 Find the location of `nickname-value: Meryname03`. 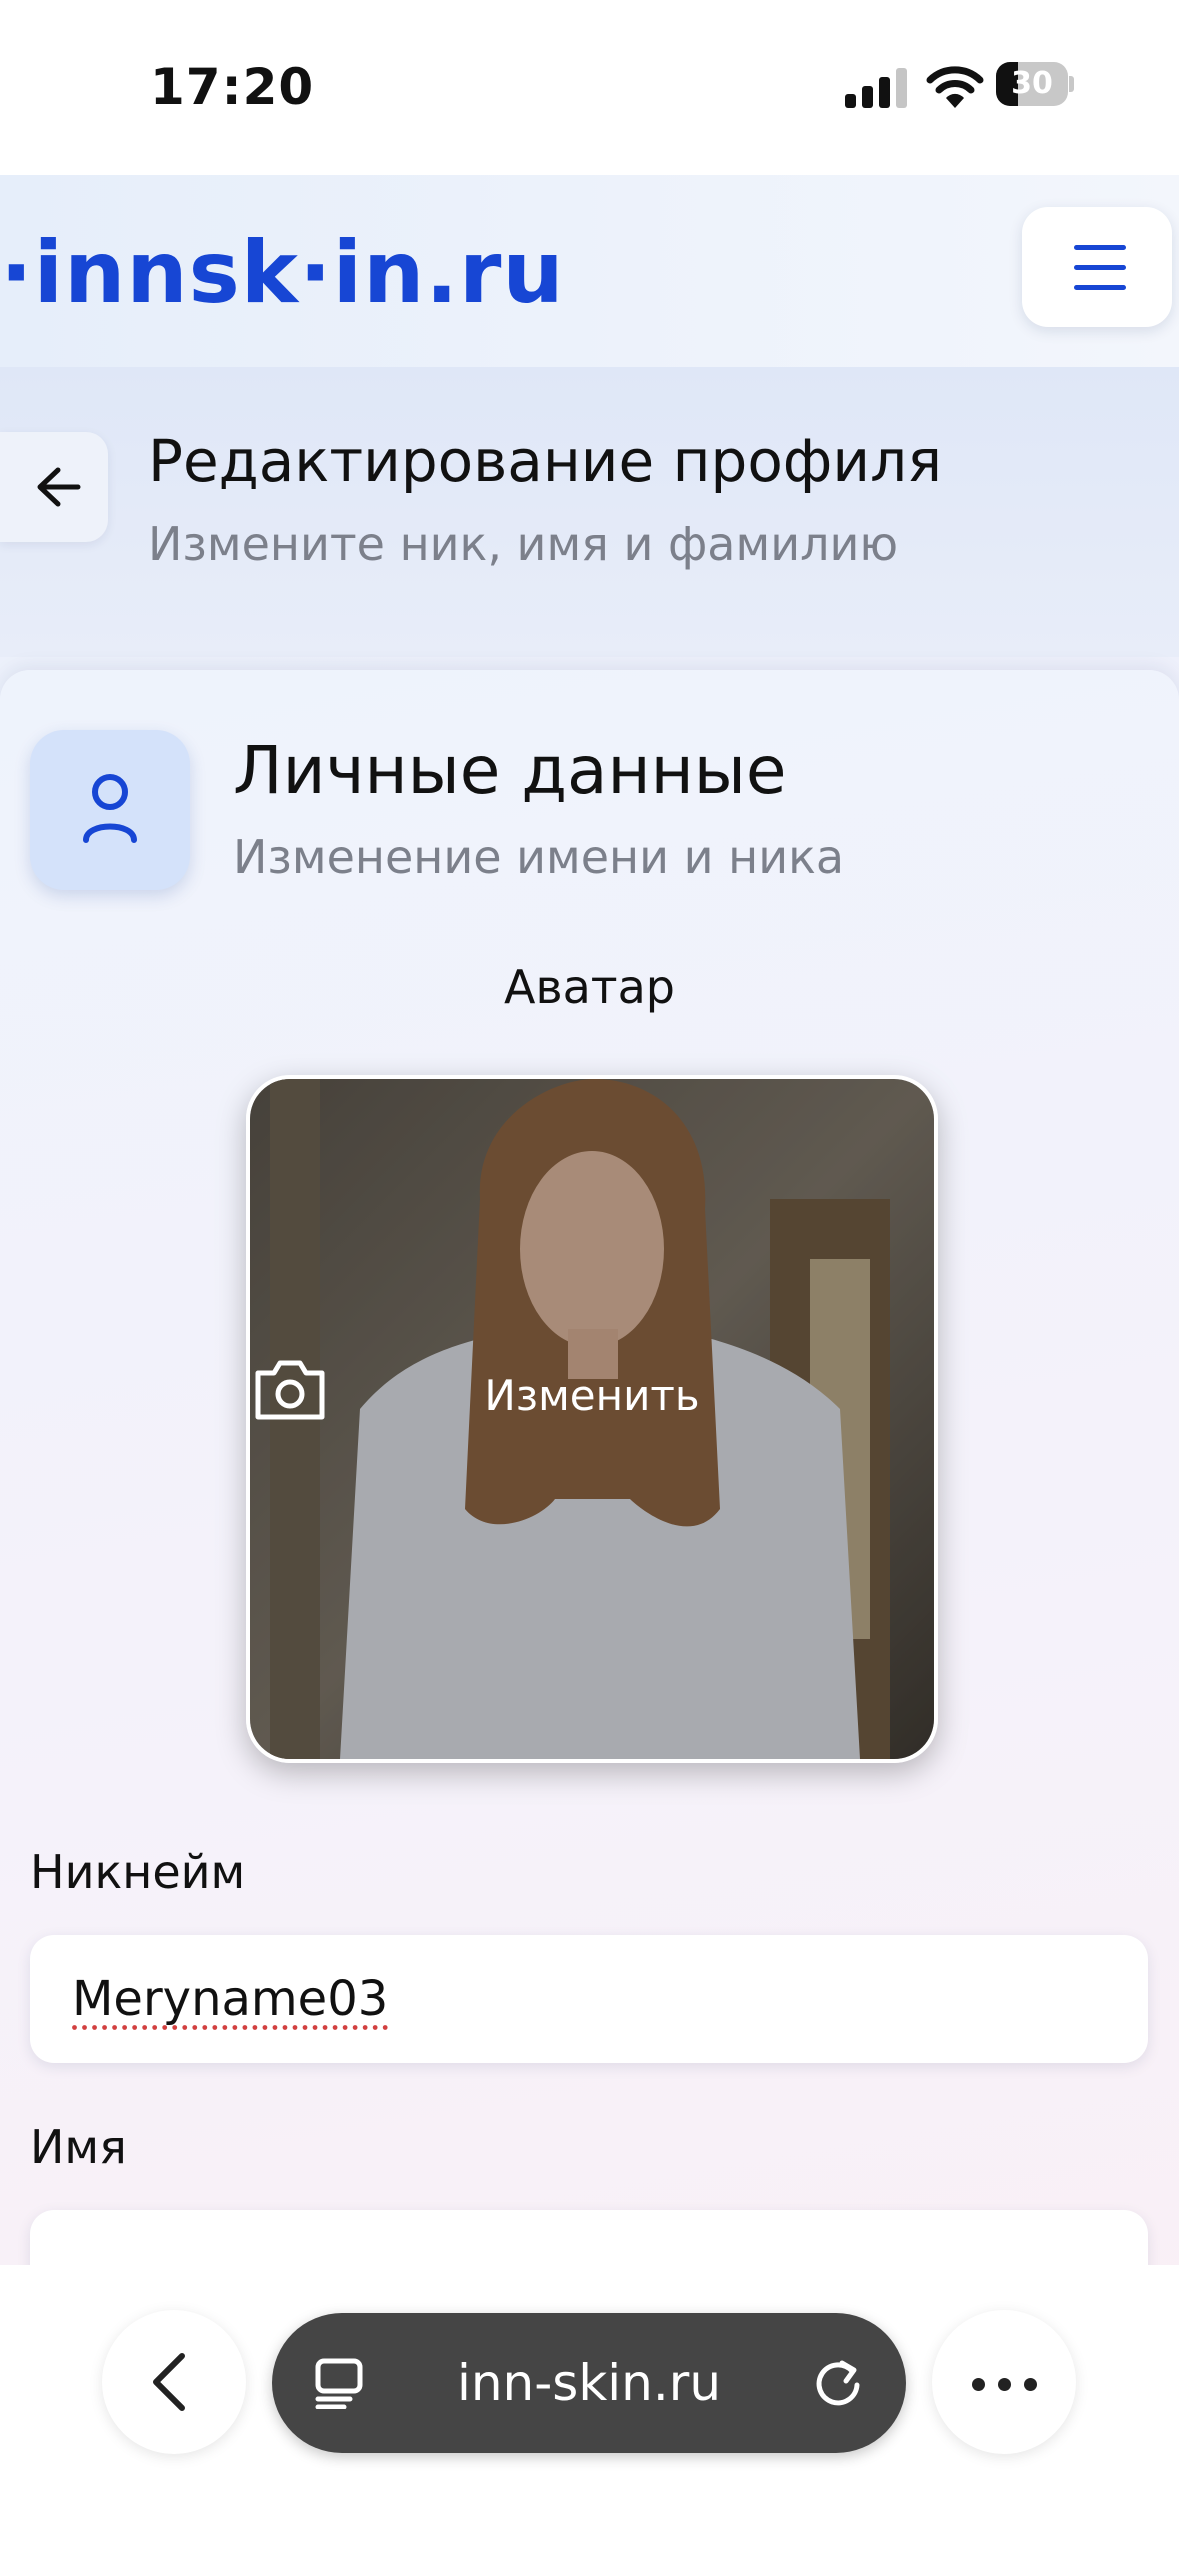

nickname-value: Meryname03 is located at coordinates (230, 1999).